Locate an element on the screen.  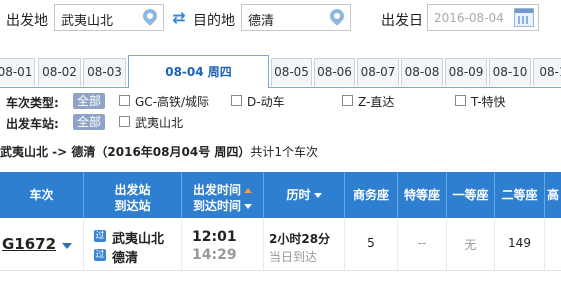
header-special: 特等座 is located at coordinates (422, 195).